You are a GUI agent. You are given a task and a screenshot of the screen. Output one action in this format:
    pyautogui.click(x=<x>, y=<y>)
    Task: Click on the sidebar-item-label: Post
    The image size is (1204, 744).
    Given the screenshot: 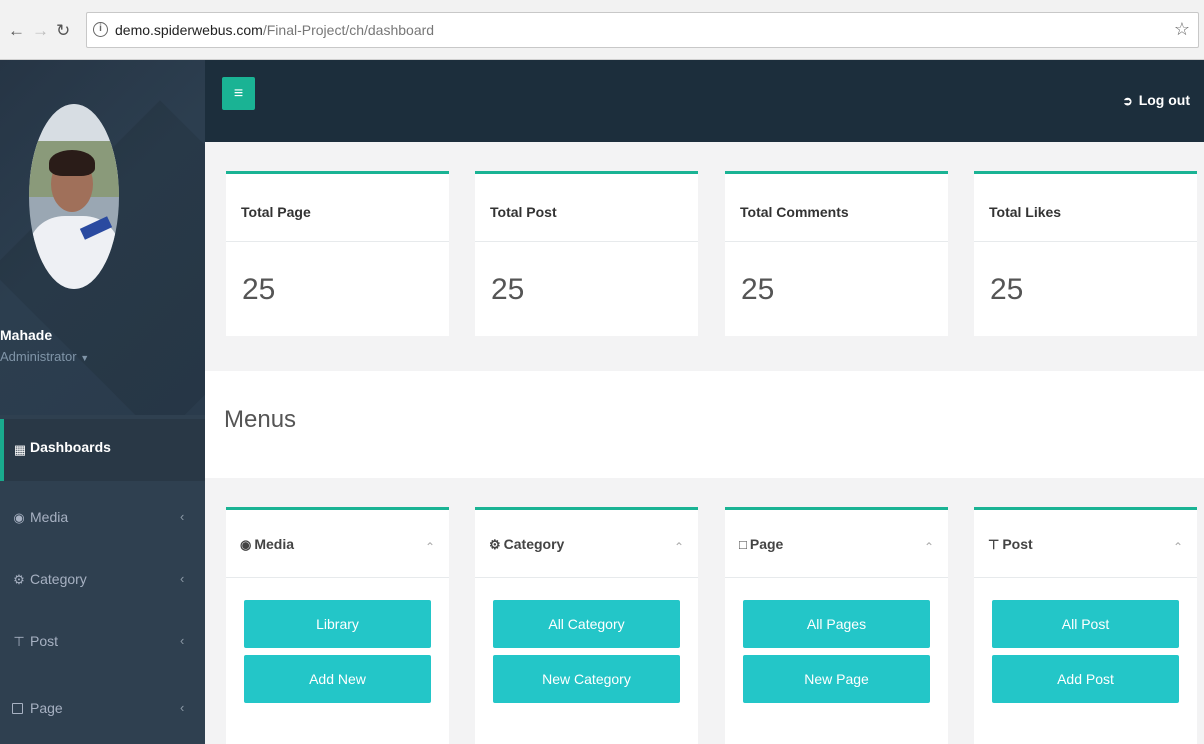 What is the action you would take?
    pyautogui.click(x=44, y=641)
    